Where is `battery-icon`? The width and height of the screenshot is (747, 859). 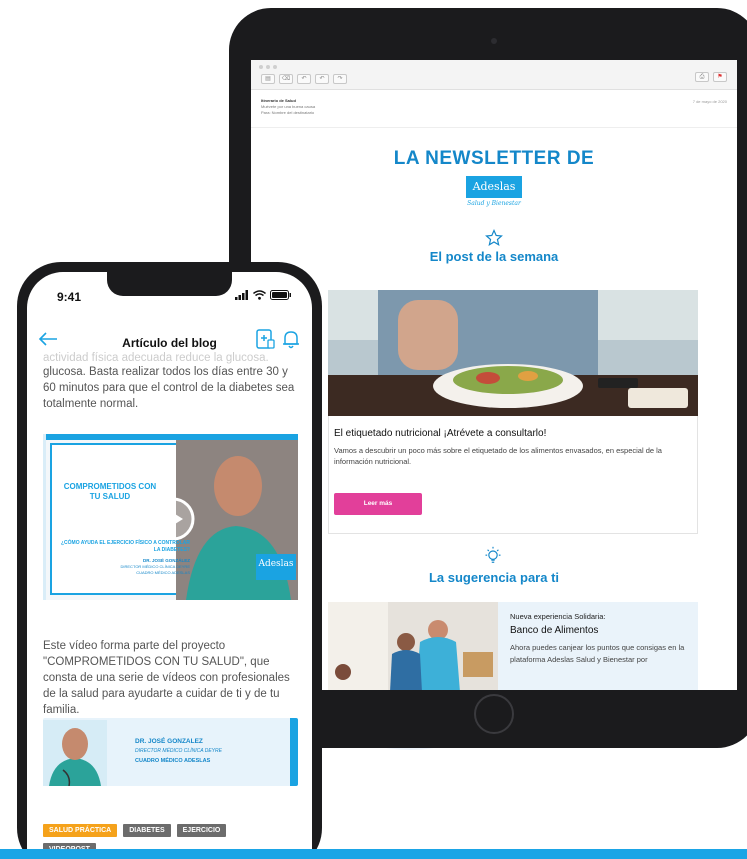
battery-icon is located at coordinates (280, 295).